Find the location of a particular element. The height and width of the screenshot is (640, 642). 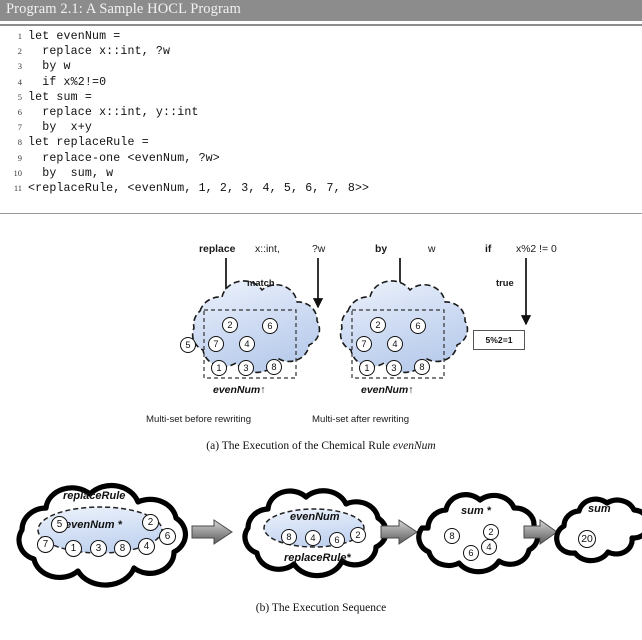

code-line: 6 replace x::int, y::int is located at coordinates (321, 113).